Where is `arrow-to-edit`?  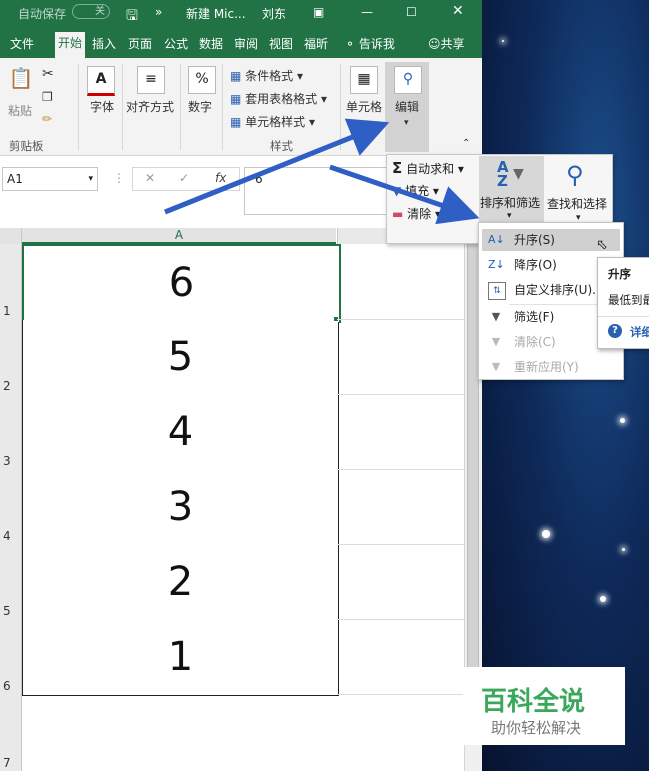
arrow-to-edit is located at coordinates (277, 166).